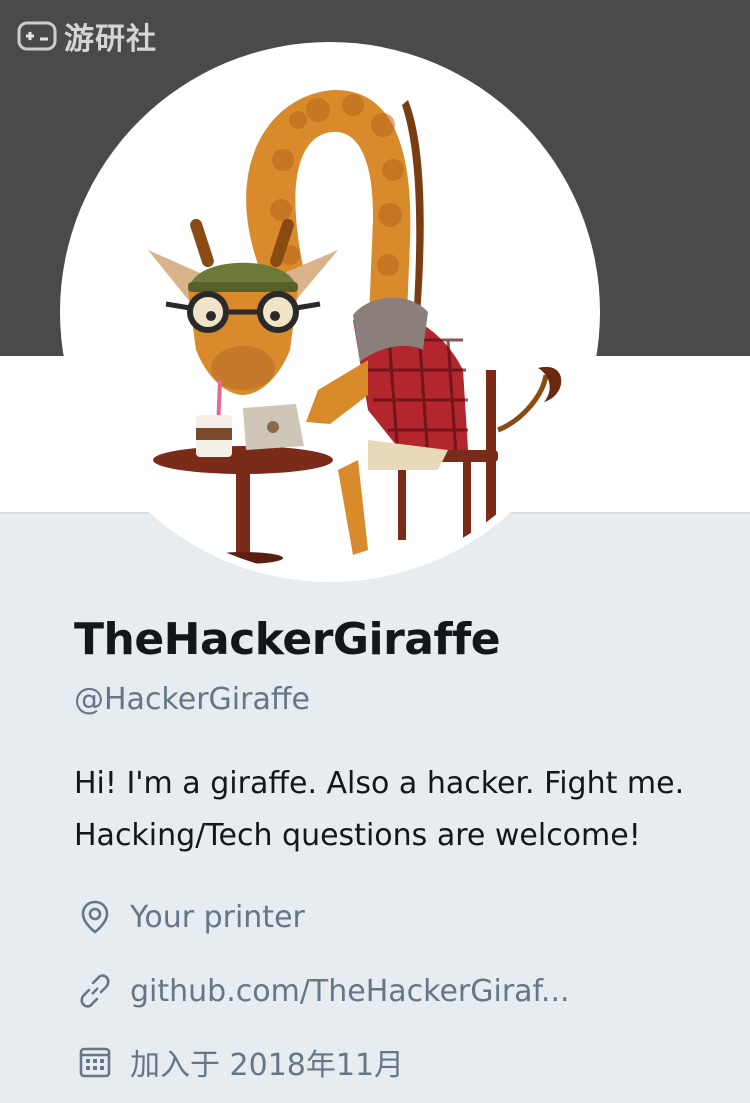  What do you see at coordinates (95, 991) in the screenshot?
I see `link-icon` at bounding box center [95, 991].